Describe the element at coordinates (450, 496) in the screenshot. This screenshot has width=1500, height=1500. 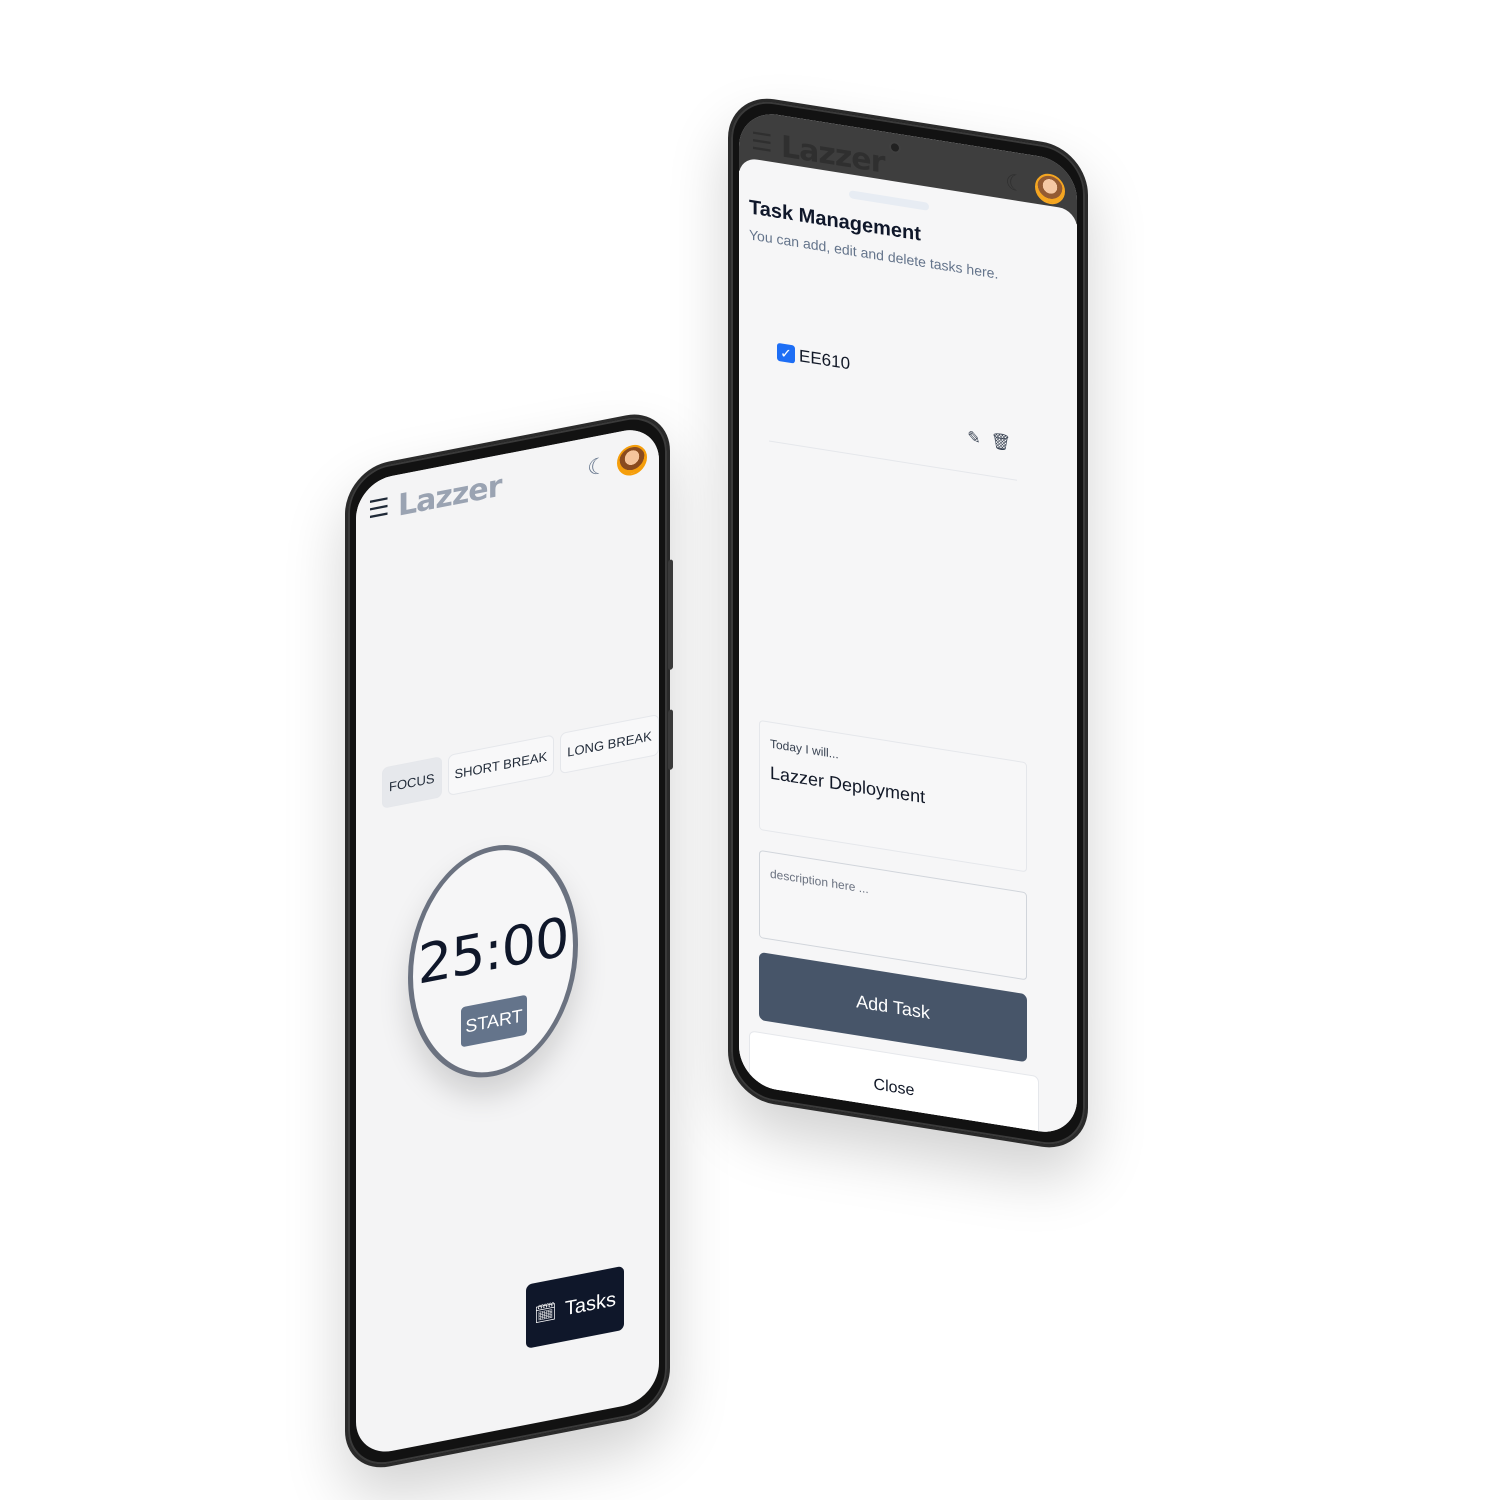
I see `app-logo: Lazzer` at that location.